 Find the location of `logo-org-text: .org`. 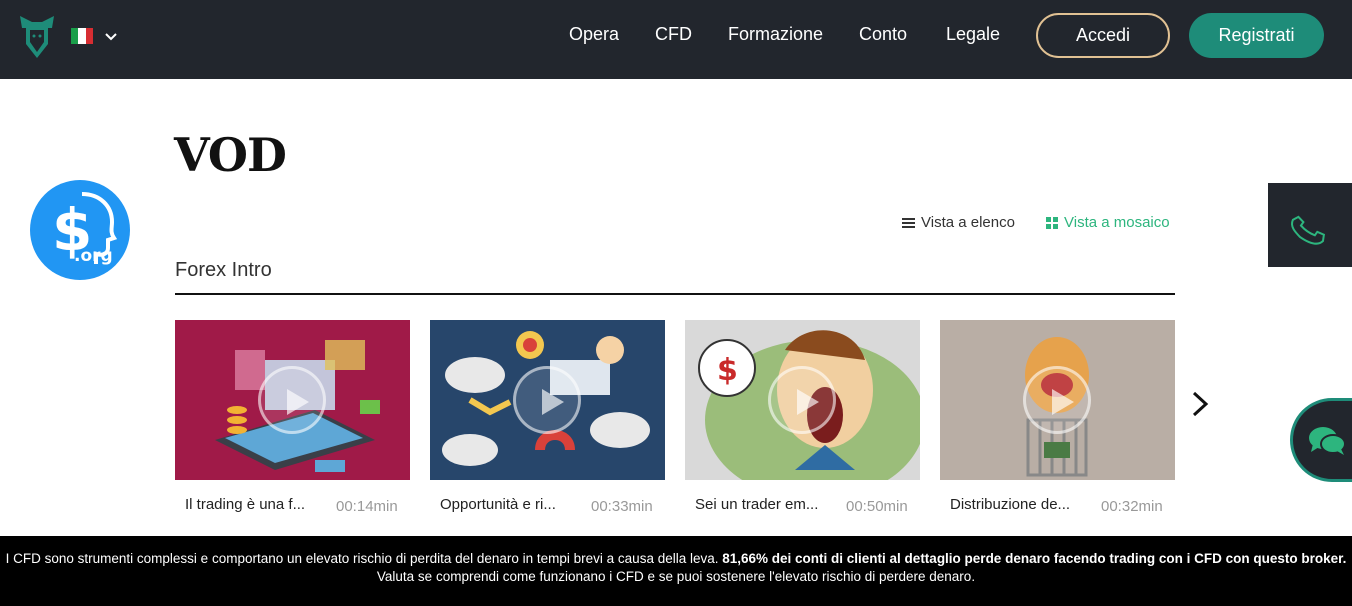

logo-org-text: .org is located at coordinates (93, 256).